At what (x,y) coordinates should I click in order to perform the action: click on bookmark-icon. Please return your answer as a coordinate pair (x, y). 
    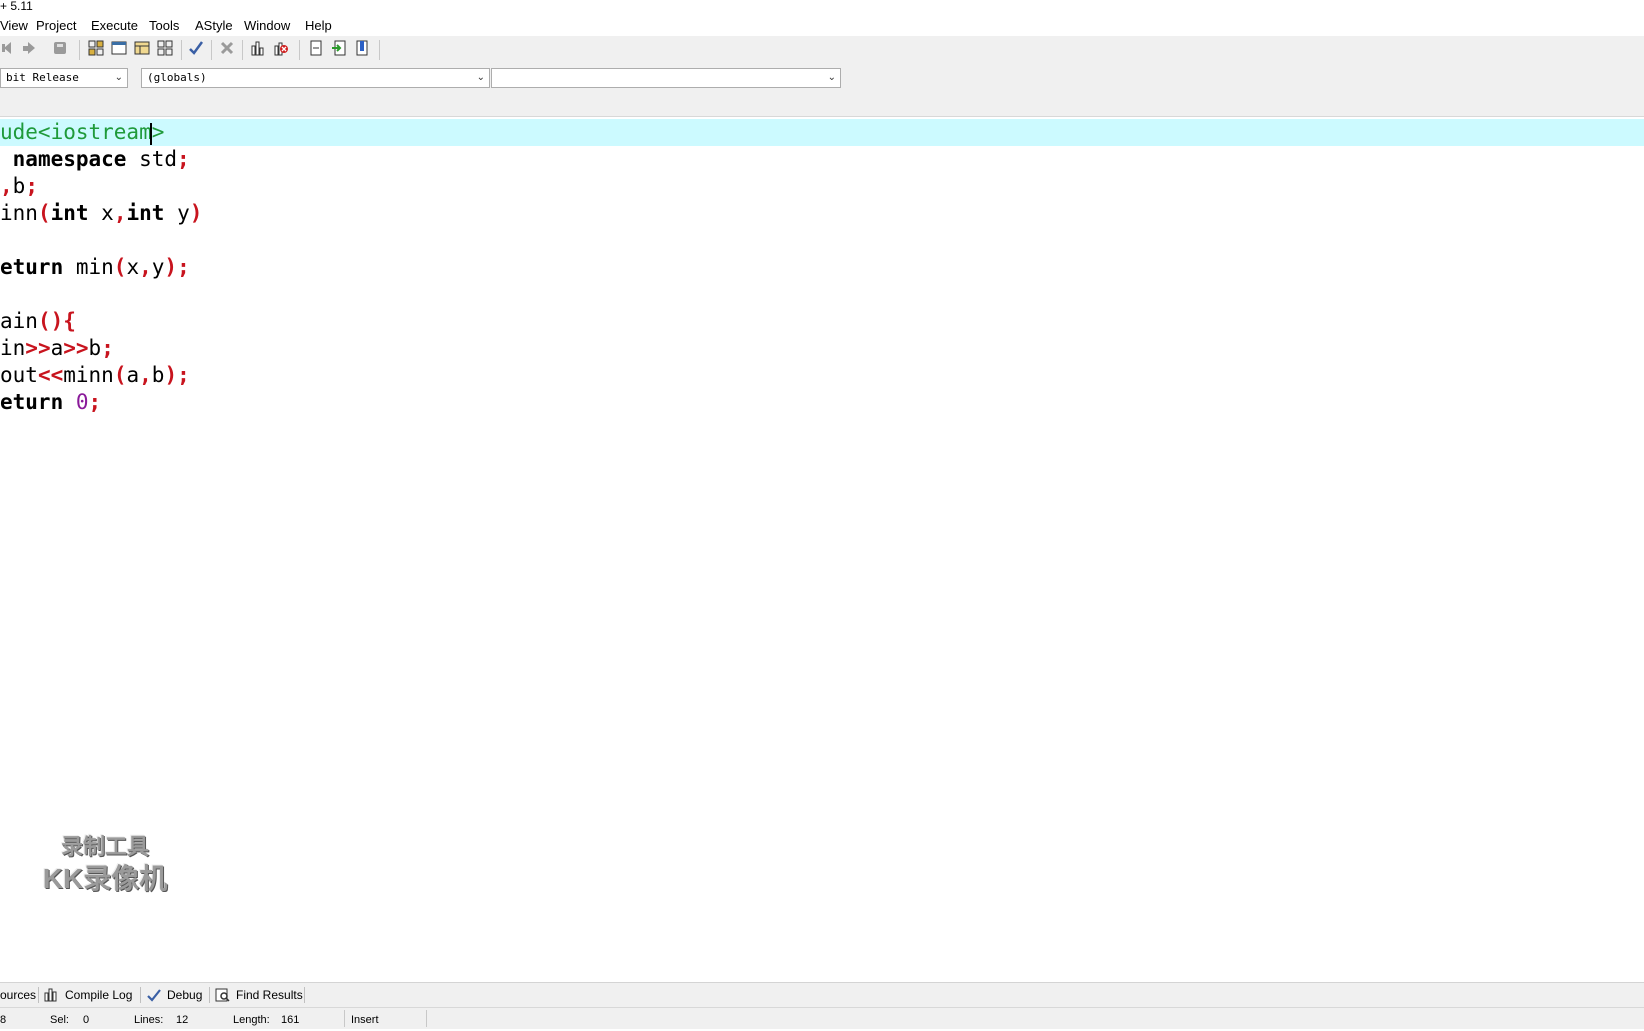
    Looking at the image, I should click on (362, 48).